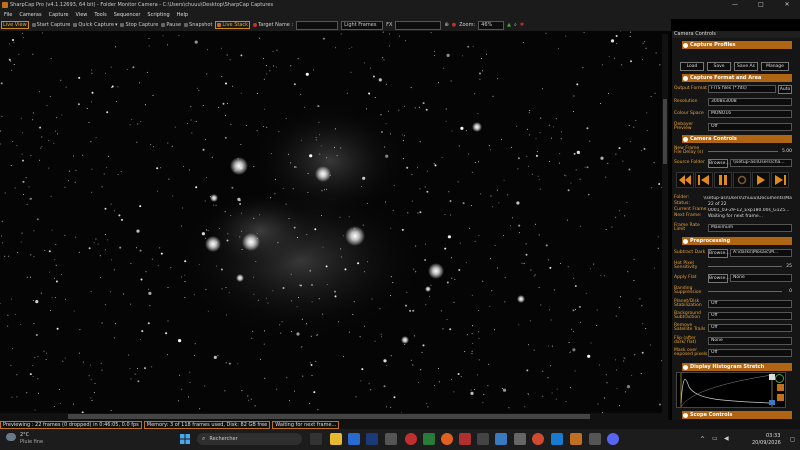 This screenshot has width=800, height=450. What do you see at coordinates (139, 25) in the screenshot?
I see `stop-capture-button: Stop Capture` at bounding box center [139, 25].